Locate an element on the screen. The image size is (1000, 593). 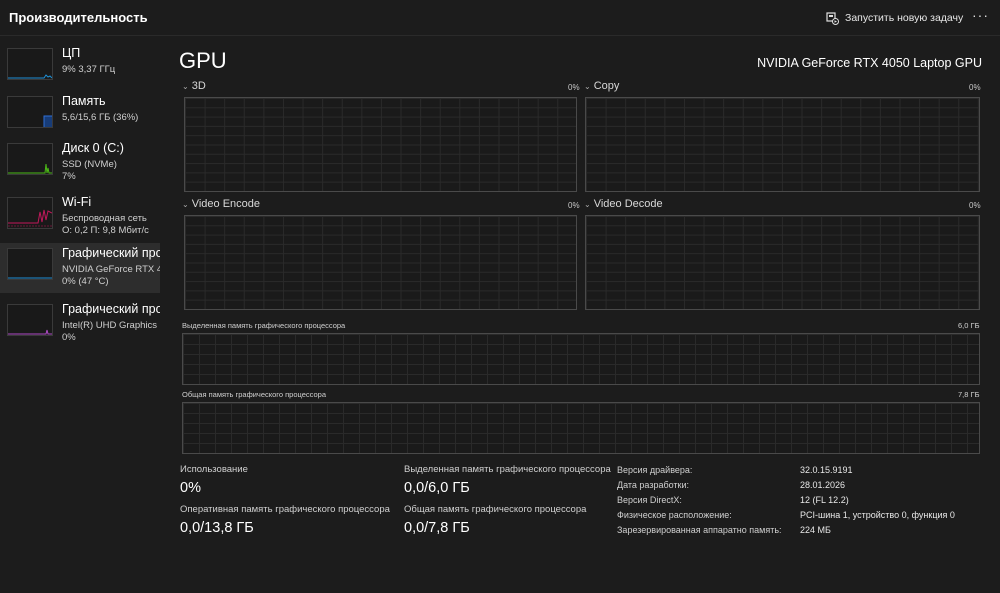
sidebar-item-detail: 9% 3,37 ГГц is located at coordinates (89, 69).